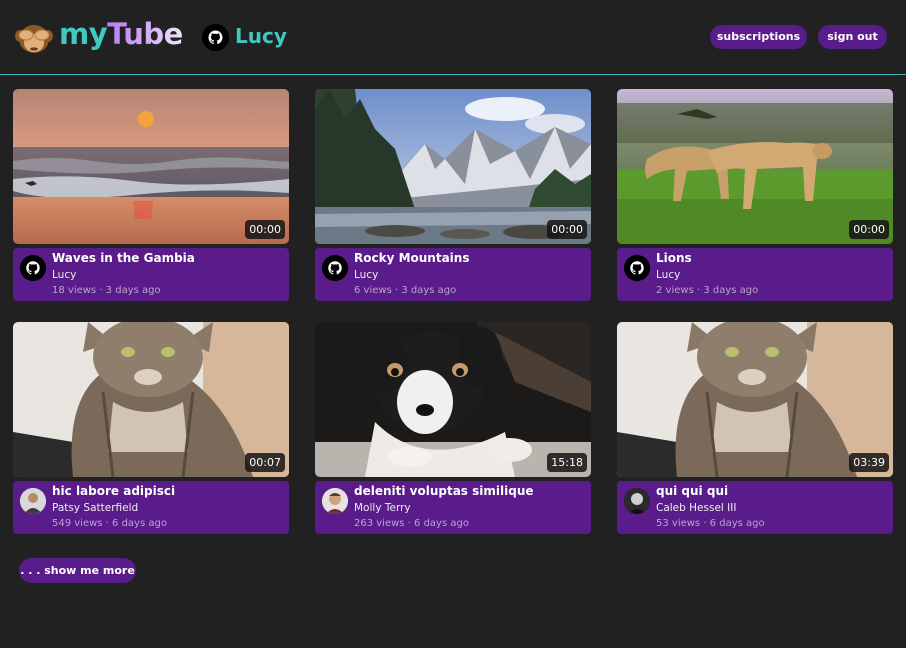 Image resolution: width=906 pixels, height=648 pixels. Describe the element at coordinates (692, 491) in the screenshot. I see `video-title: qui qui qui` at that location.